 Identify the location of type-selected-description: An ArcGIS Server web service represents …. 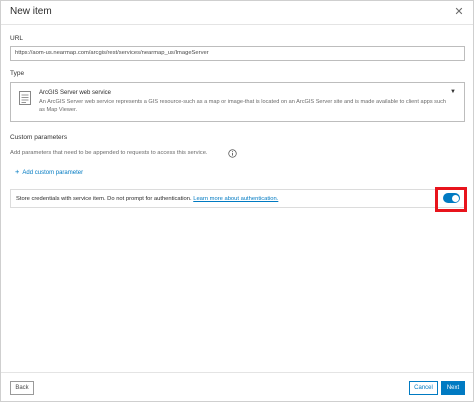
(242, 106).